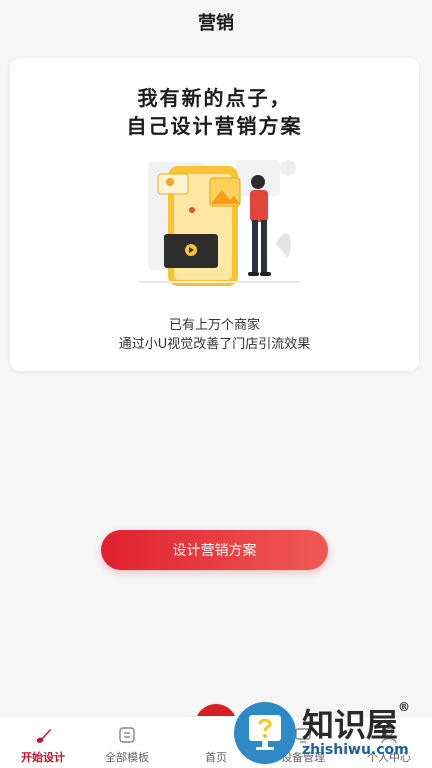 The width and height of the screenshot is (432, 768). Describe the element at coordinates (127, 757) in the screenshot. I see `tab-label: 全部模板` at that location.